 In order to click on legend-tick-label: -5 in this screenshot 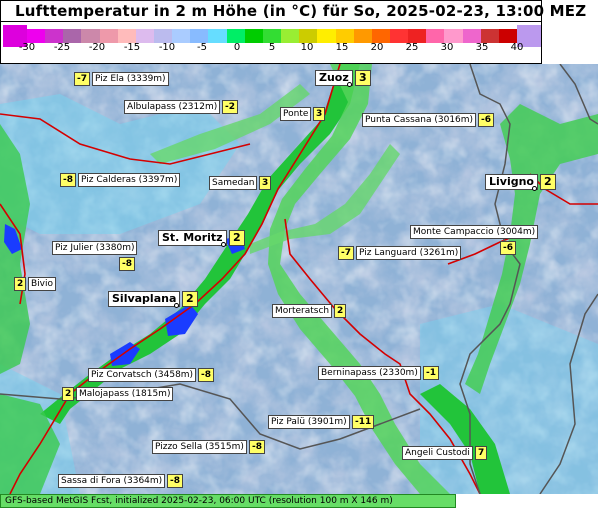, I will do `click(202, 47)`.